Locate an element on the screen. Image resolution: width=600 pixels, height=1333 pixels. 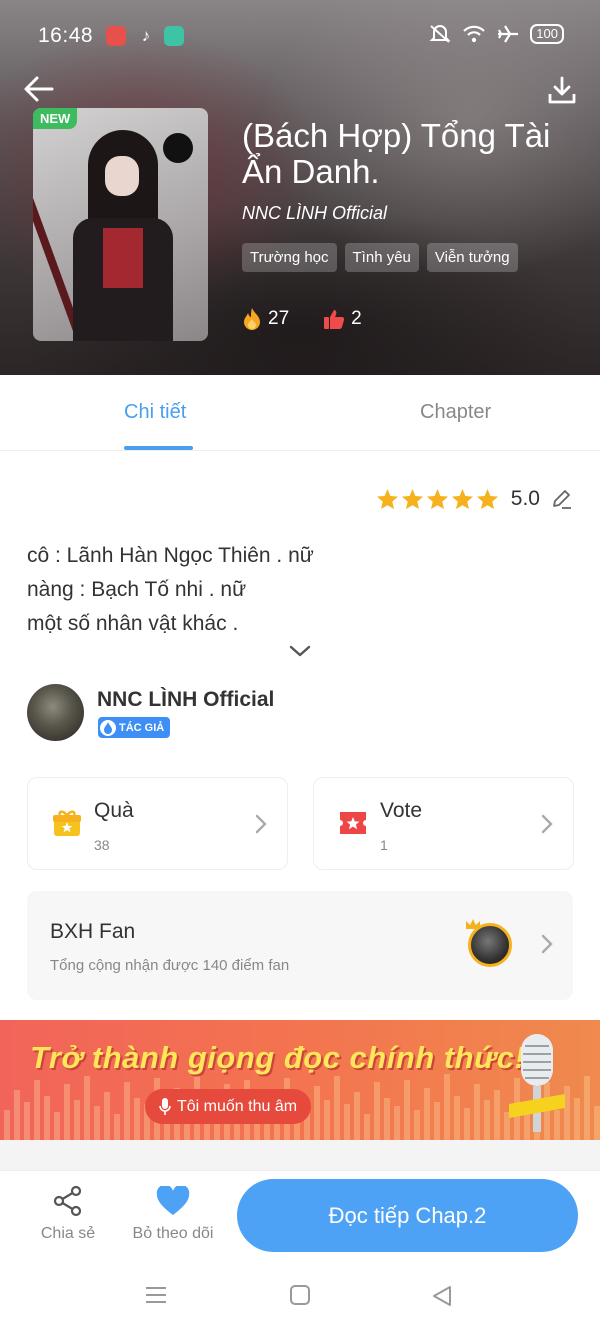
tab-bar: Chi tiết Chapter is located at coordinates (300, 413).